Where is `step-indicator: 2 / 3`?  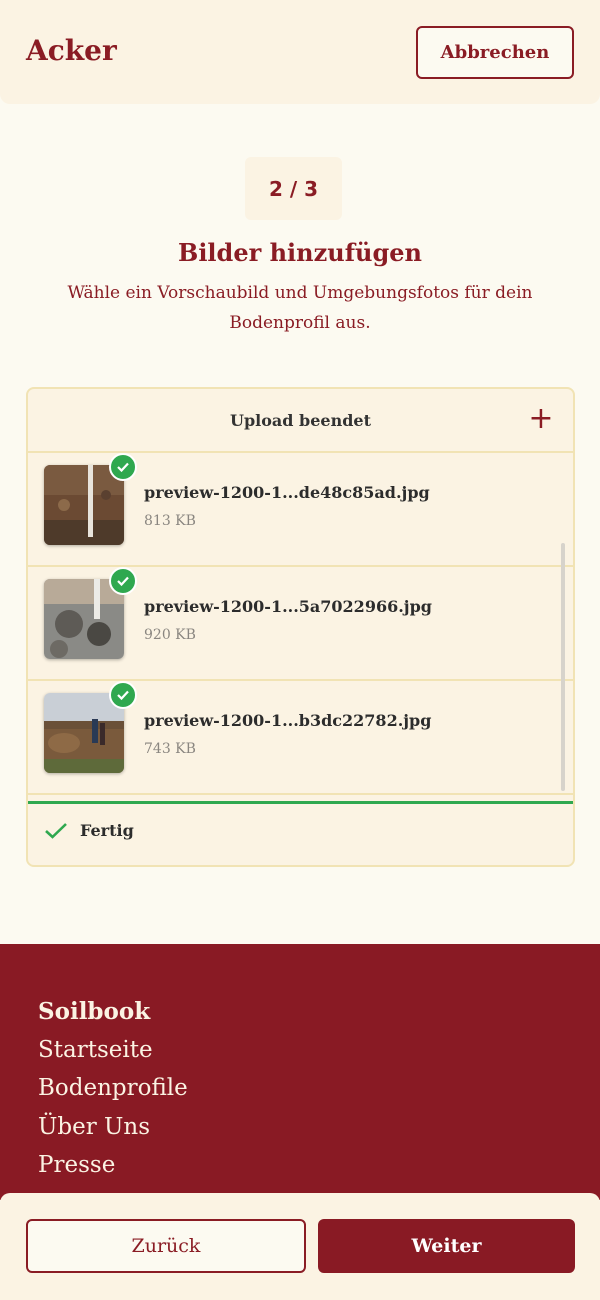 step-indicator: 2 / 3 is located at coordinates (293, 188).